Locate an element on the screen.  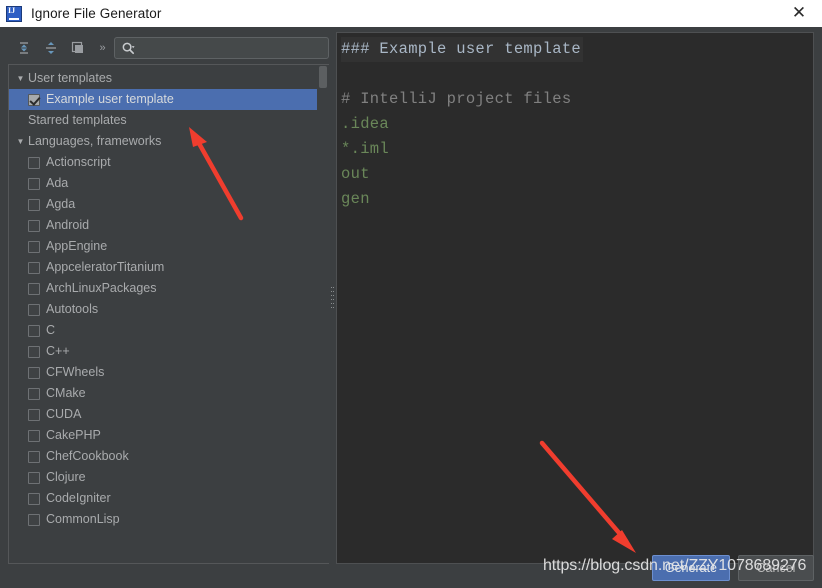
search-icon is located at coordinates (128, 48).